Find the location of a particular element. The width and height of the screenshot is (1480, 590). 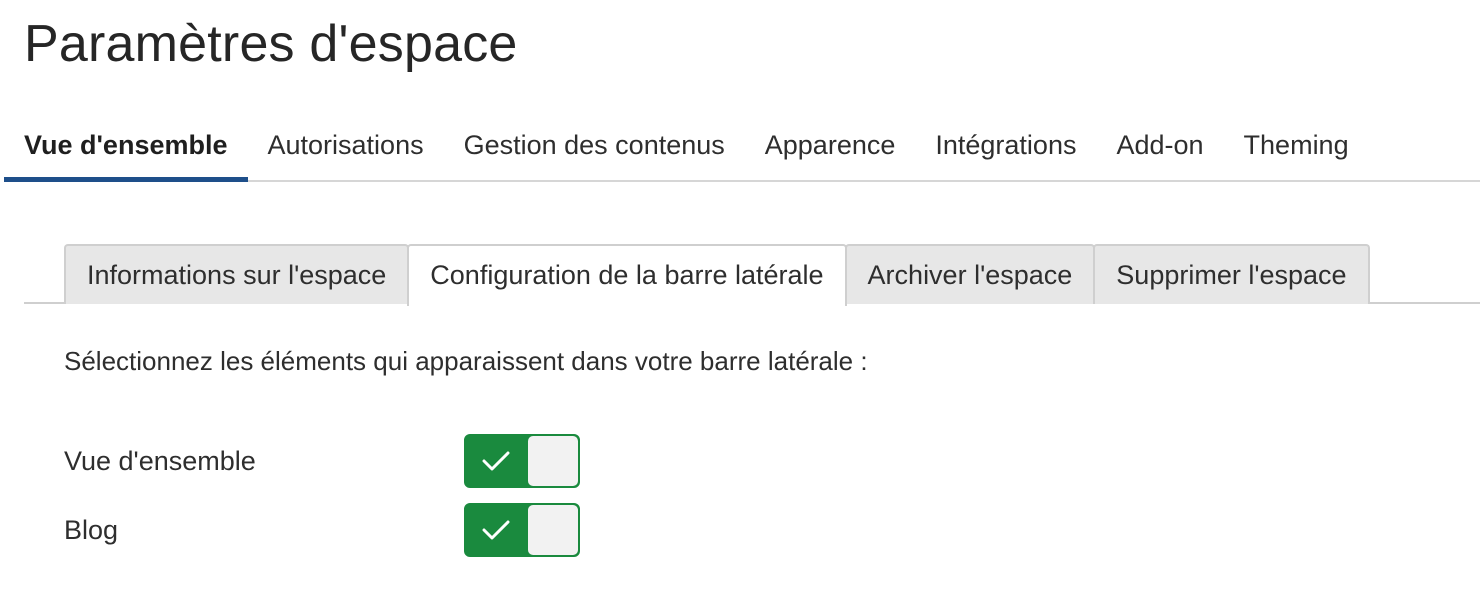

tab-add-on: Add-on is located at coordinates (1159, 145).